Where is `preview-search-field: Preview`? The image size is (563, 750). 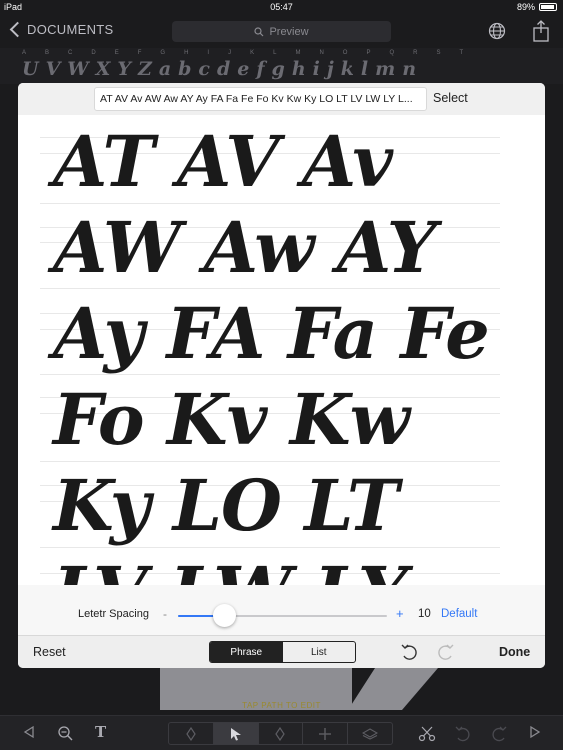 preview-search-field: Preview is located at coordinates (281, 31).